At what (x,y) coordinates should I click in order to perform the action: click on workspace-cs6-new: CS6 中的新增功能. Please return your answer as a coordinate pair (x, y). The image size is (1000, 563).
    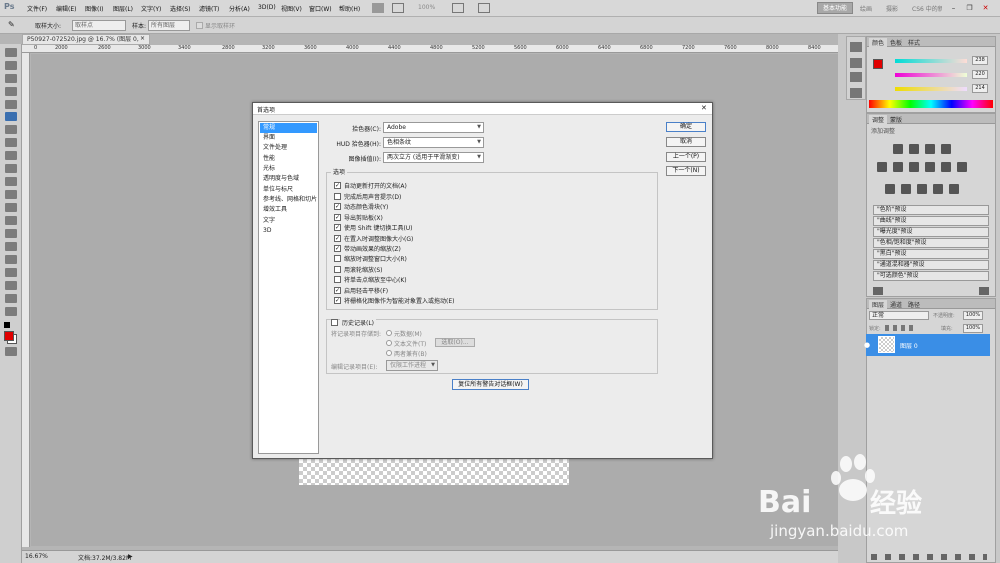
    Looking at the image, I should click on (927, 8).